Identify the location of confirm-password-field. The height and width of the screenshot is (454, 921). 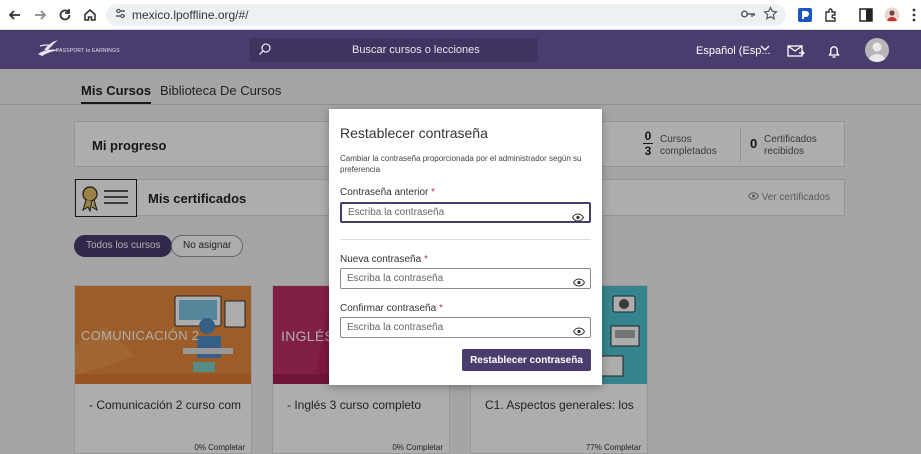
(465, 327).